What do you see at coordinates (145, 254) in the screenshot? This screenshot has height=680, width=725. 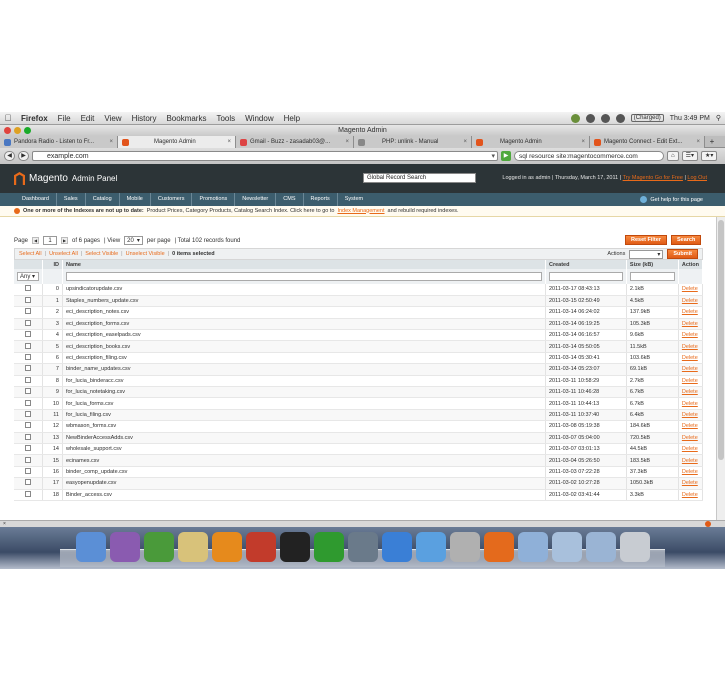 I see `unselect-visible-link: Unselect Visible` at bounding box center [145, 254].